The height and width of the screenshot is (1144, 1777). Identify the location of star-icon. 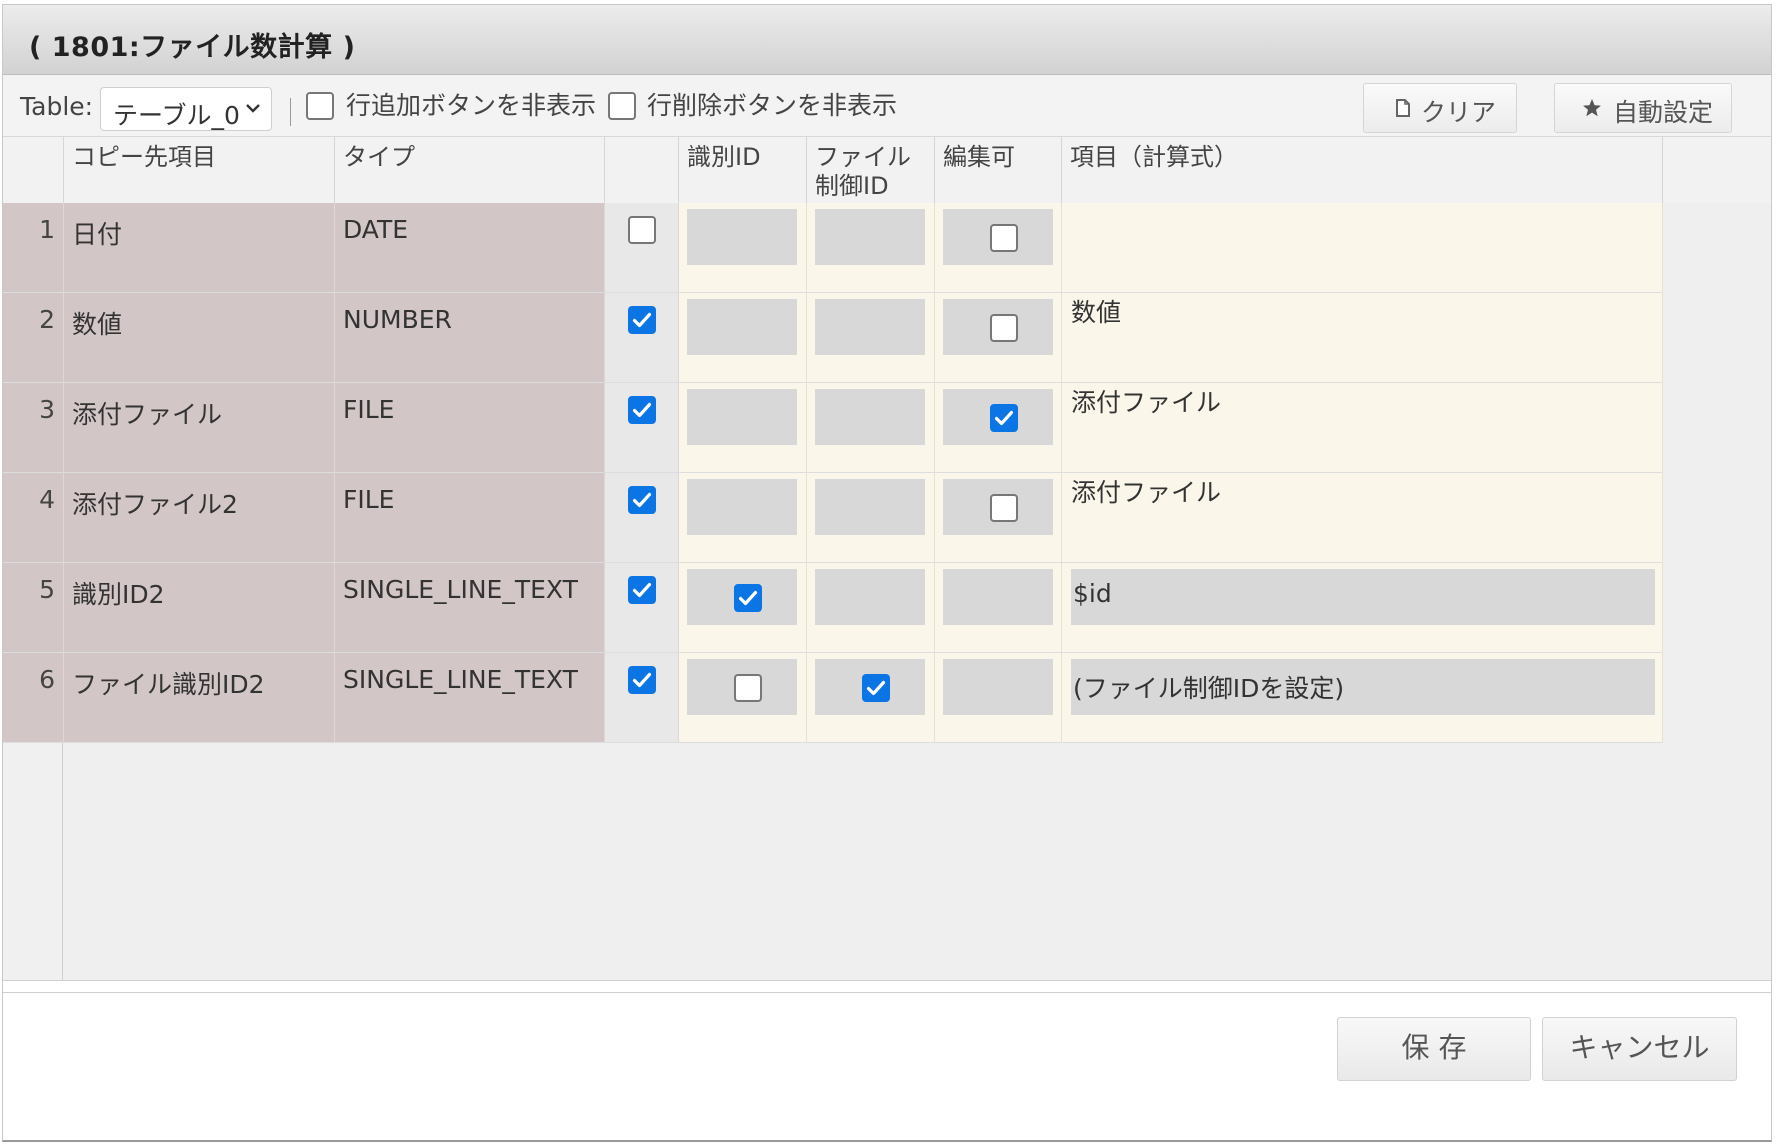
(1592, 108).